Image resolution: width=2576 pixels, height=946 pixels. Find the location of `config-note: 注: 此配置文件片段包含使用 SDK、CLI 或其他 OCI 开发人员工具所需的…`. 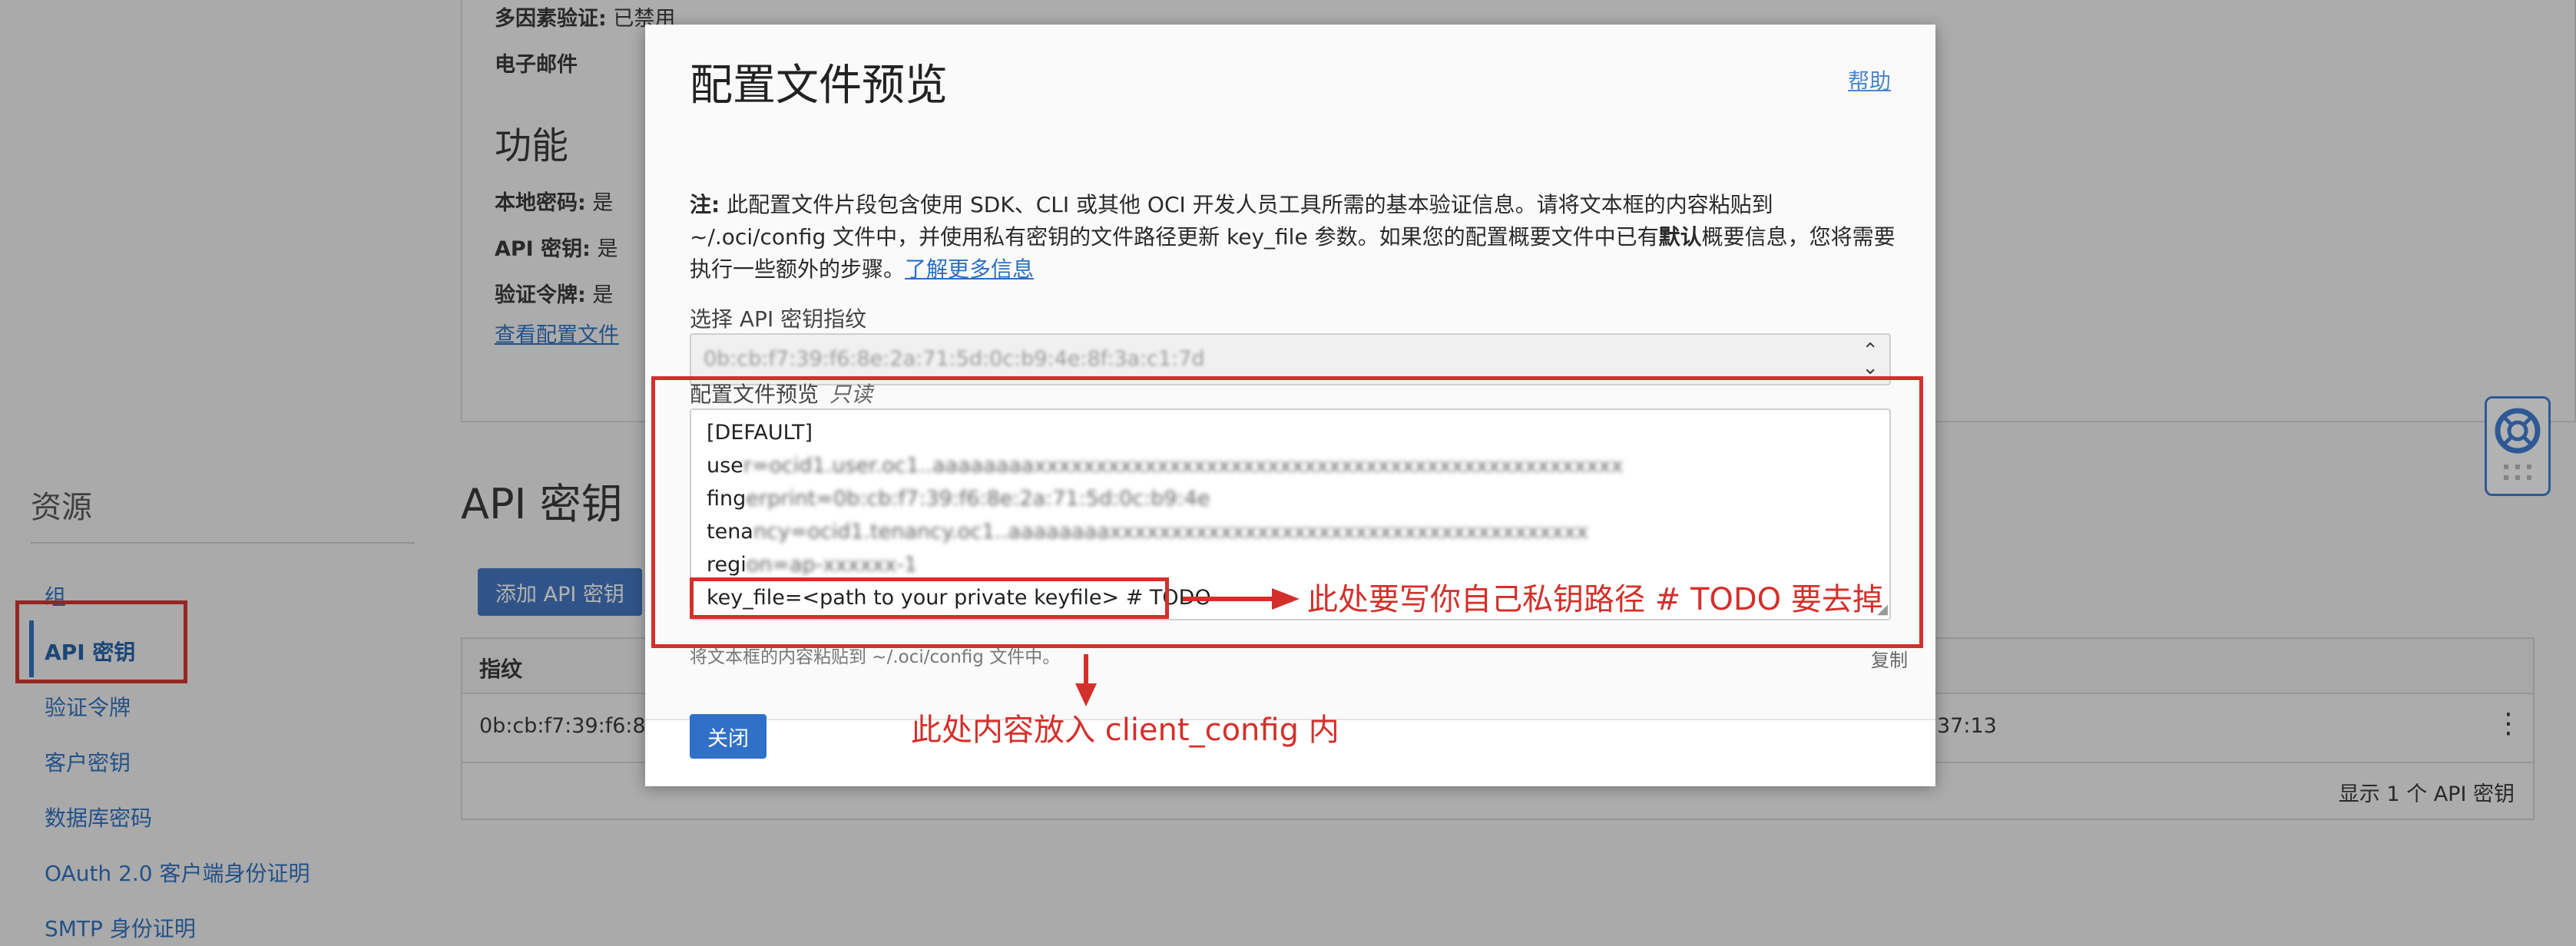

config-note: 注: 此配置文件片段包含使用 SDK、CLI 或其他 OCI 开发人员工具所需的… is located at coordinates (1293, 238).